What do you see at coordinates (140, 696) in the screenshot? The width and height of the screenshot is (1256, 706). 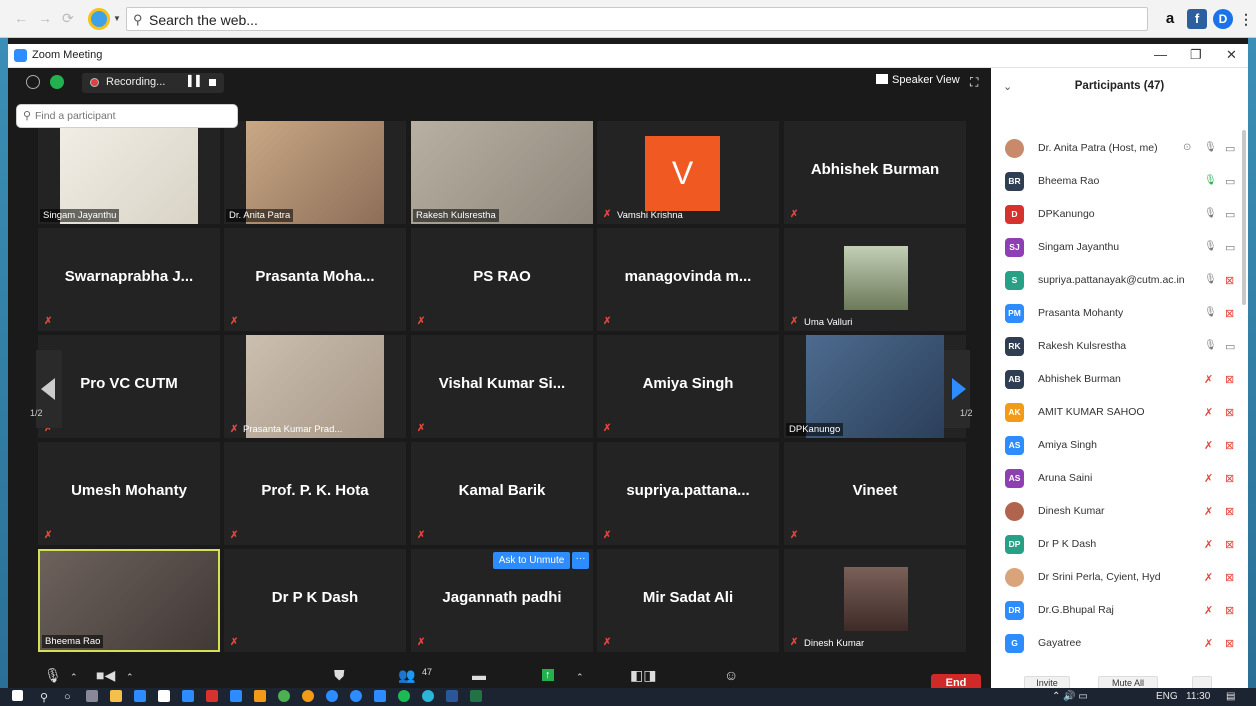 I see `edge-icon` at bounding box center [140, 696].